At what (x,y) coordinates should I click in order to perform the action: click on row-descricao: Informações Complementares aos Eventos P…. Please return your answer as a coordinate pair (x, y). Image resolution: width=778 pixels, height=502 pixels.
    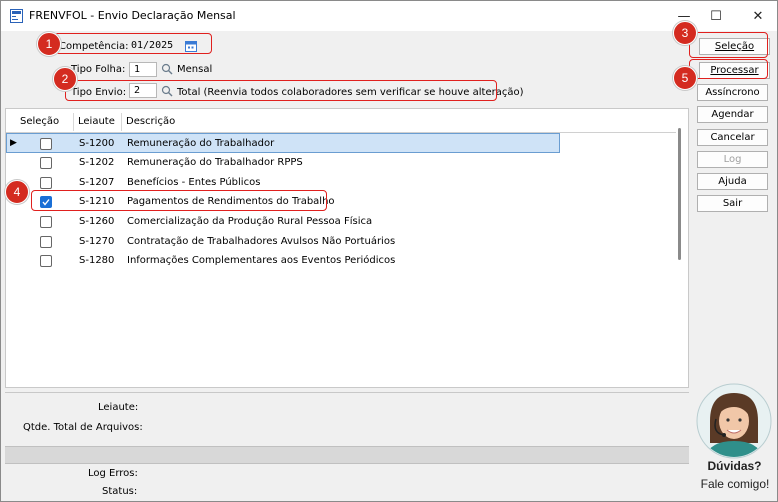
    Looking at the image, I should click on (261, 260).